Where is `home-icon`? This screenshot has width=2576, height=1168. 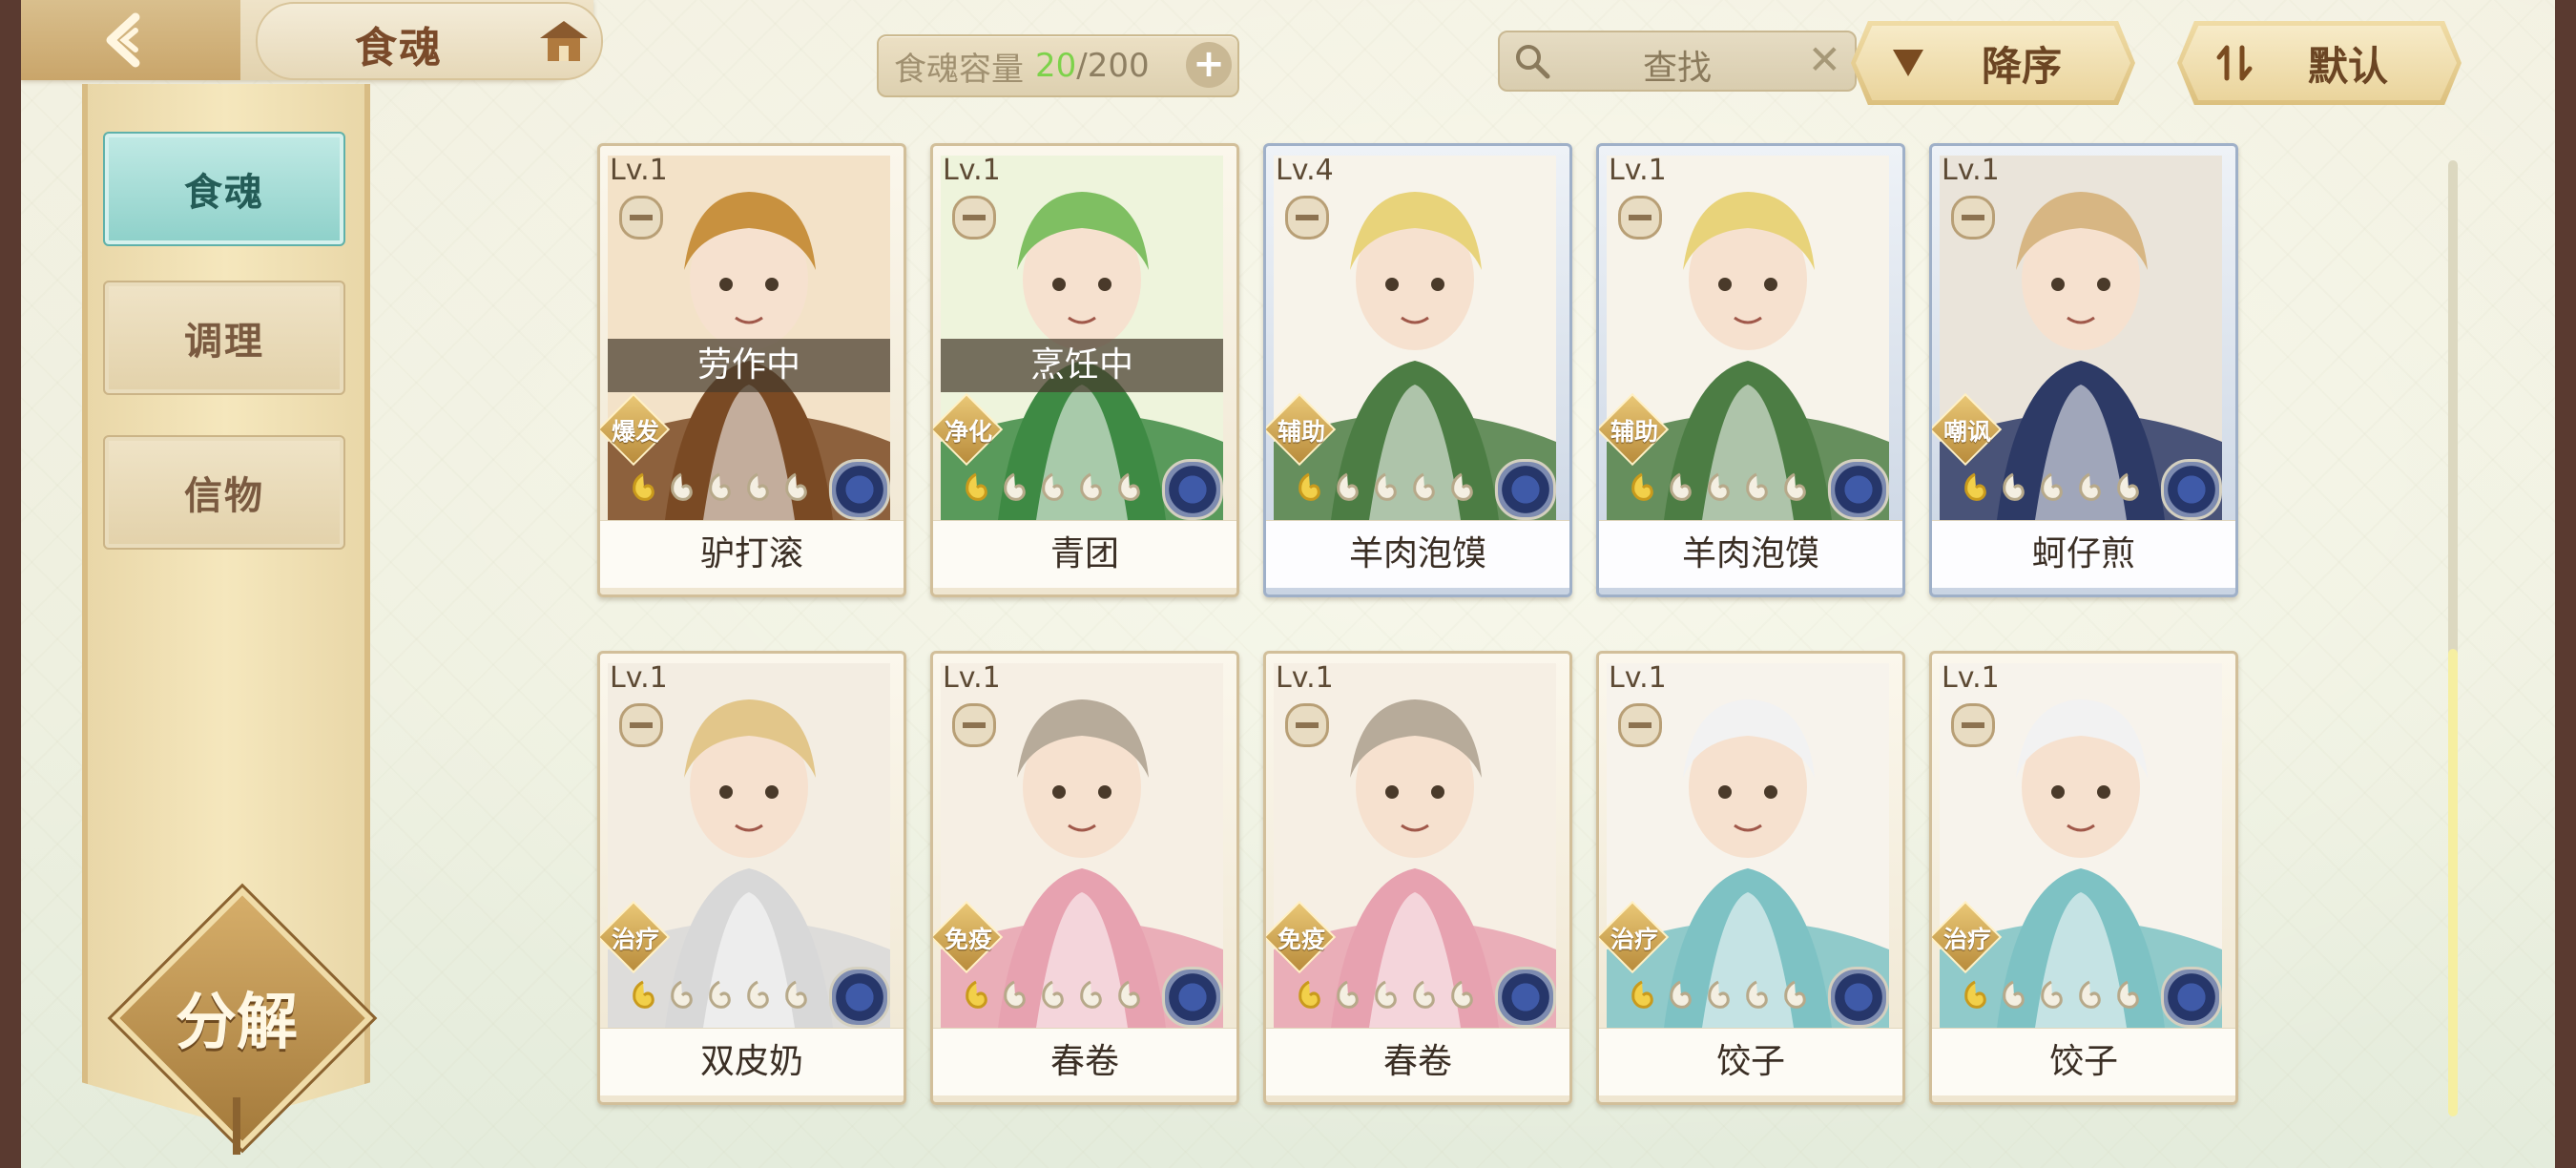
home-icon is located at coordinates (564, 41).